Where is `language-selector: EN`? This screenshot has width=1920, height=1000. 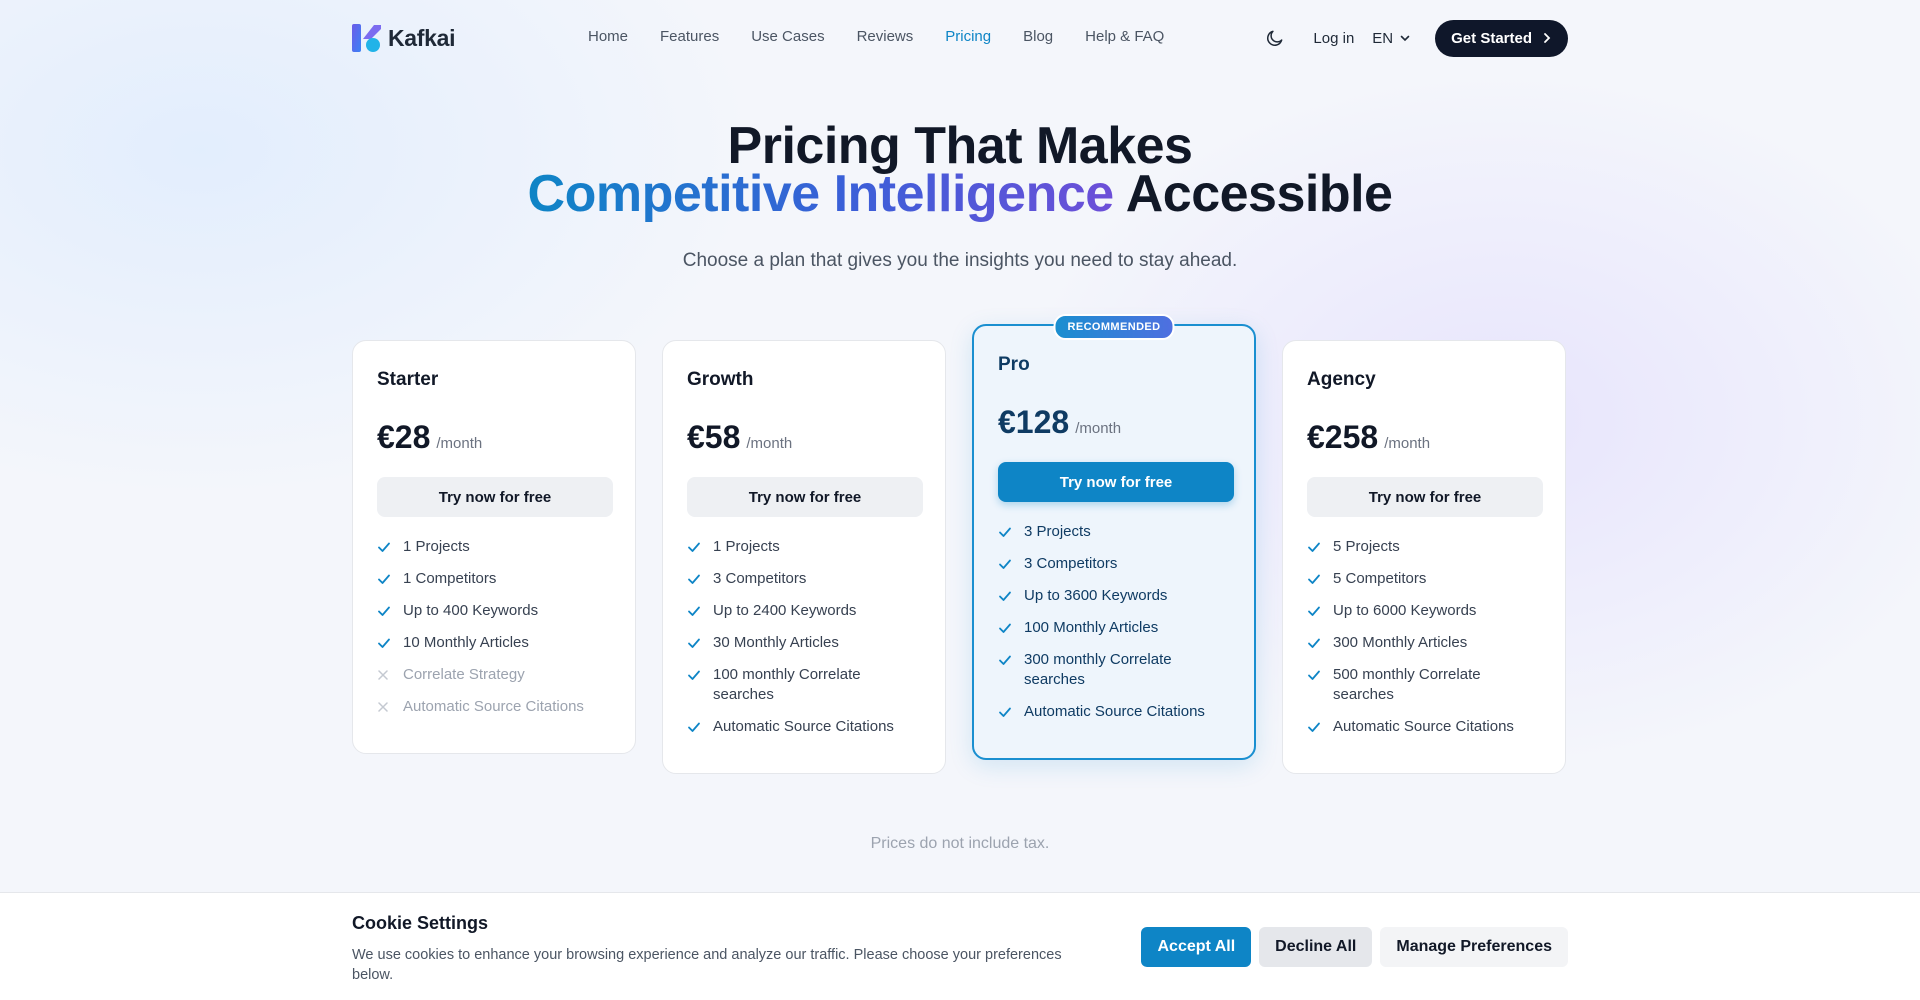
language-selector: EN is located at coordinates (1391, 38).